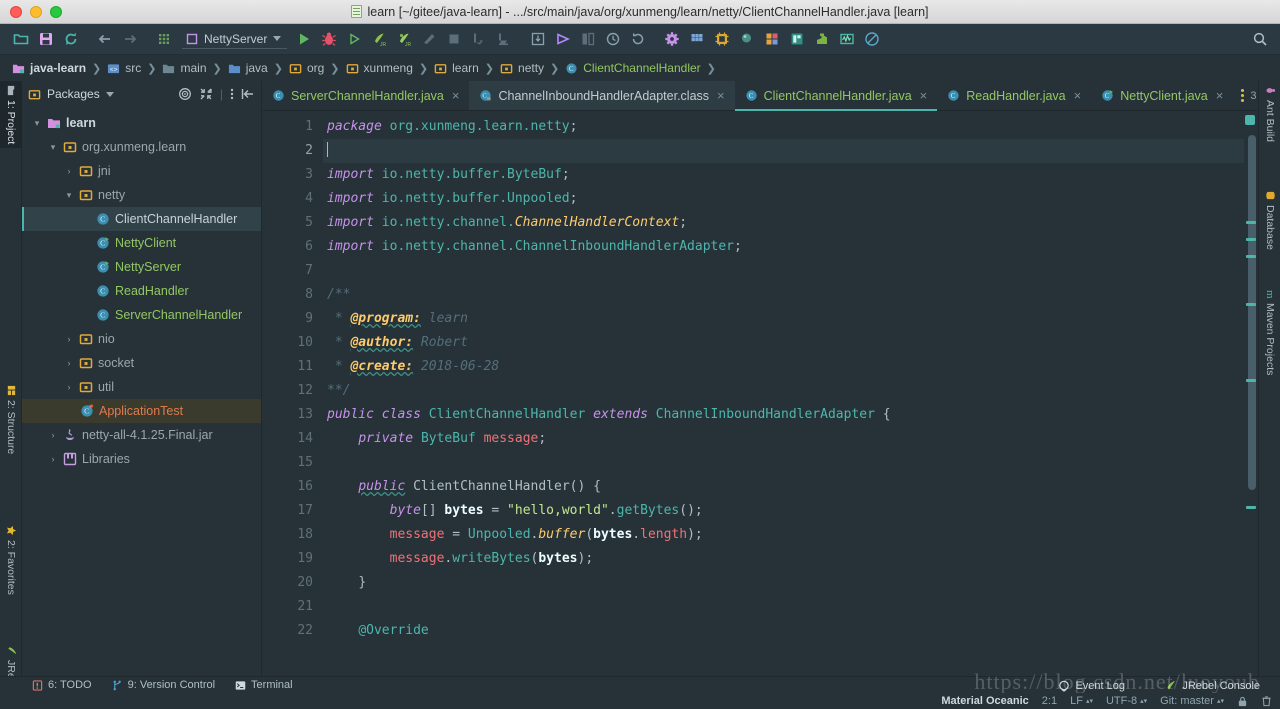  What do you see at coordinates (696, 39) in the screenshot?
I see `project-structure-icon` at bounding box center [696, 39].